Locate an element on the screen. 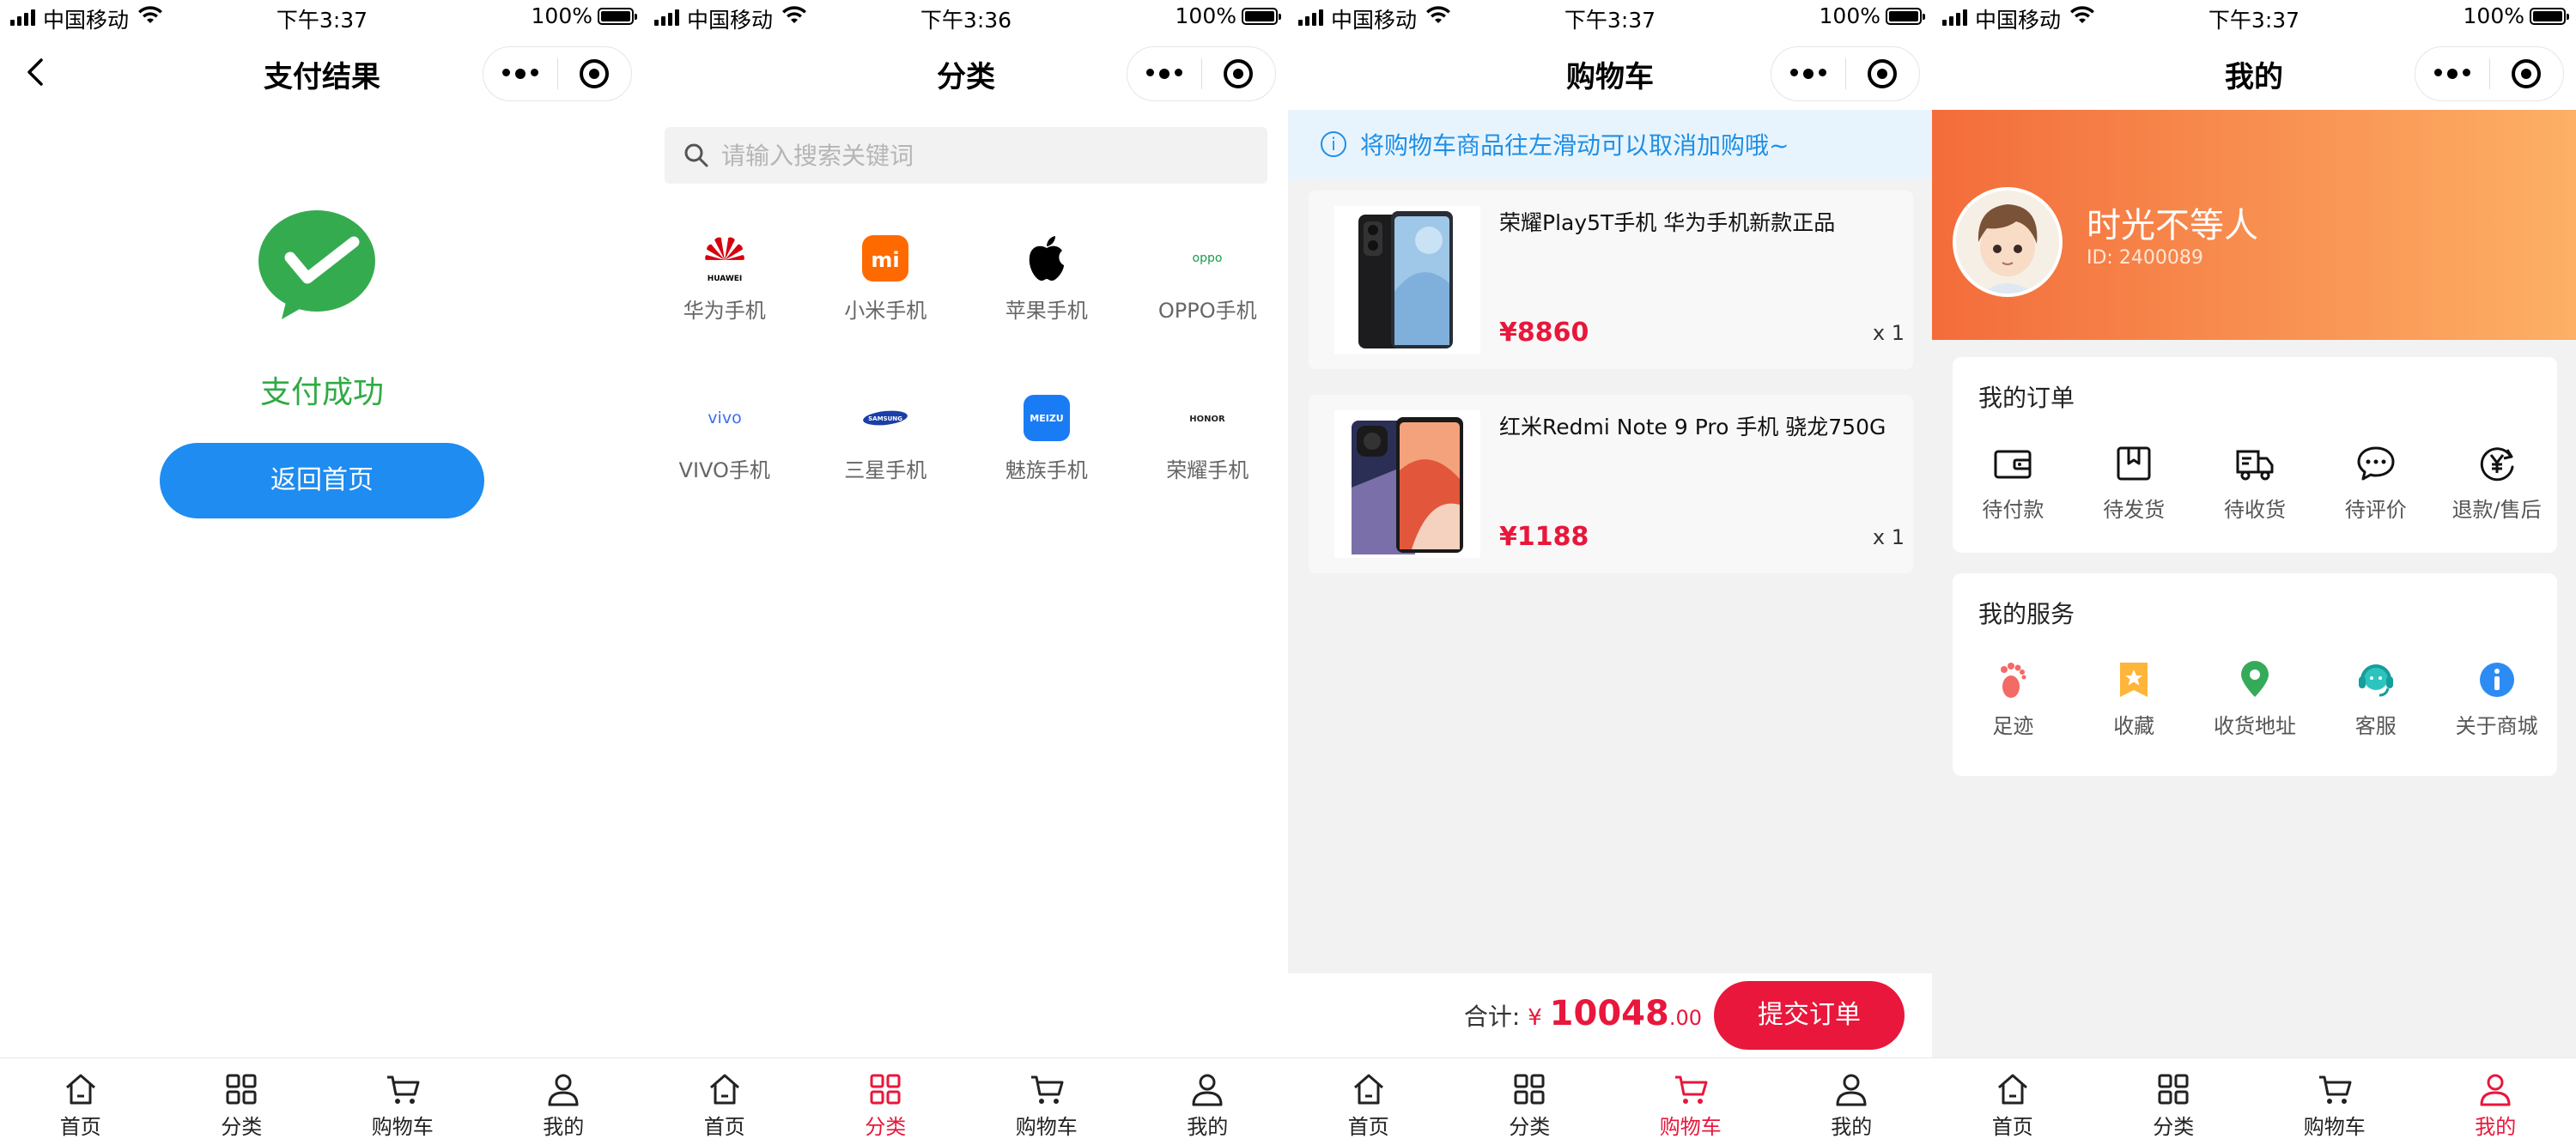 The image size is (2576, 1145). miniprogram-capsule is located at coordinates (2489, 74).